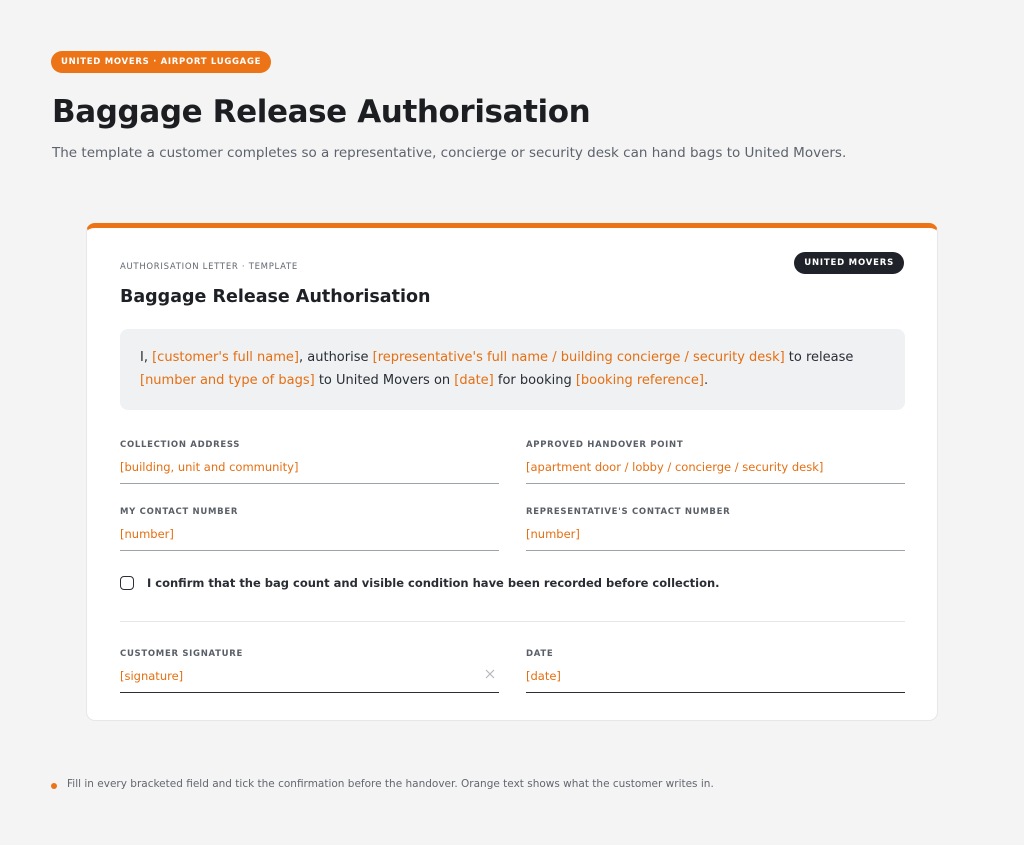 Image resolution: width=1024 pixels, height=845 pixels. Describe the element at coordinates (715, 671) in the screenshot. I see `signature-date-field: DATE [date]` at that location.